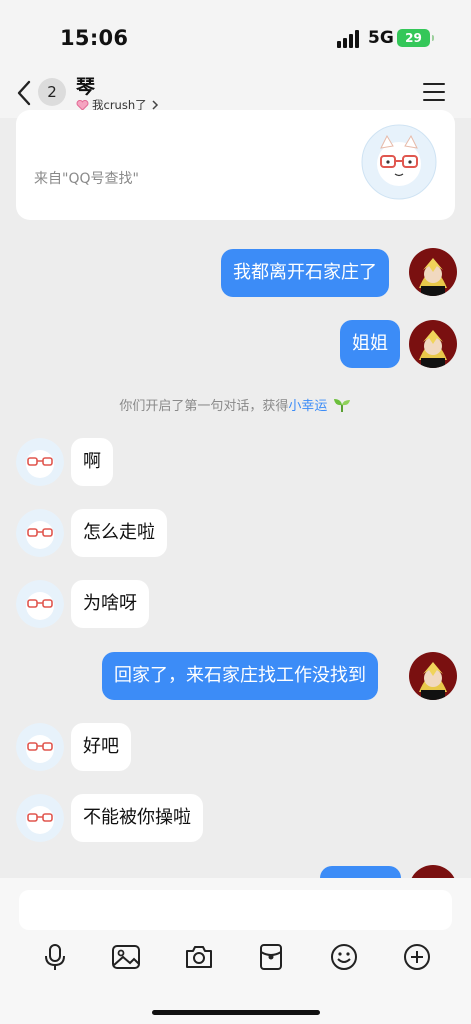 The image size is (471, 1024). Describe the element at coordinates (235, 951) in the screenshot. I see `input-area` at that location.